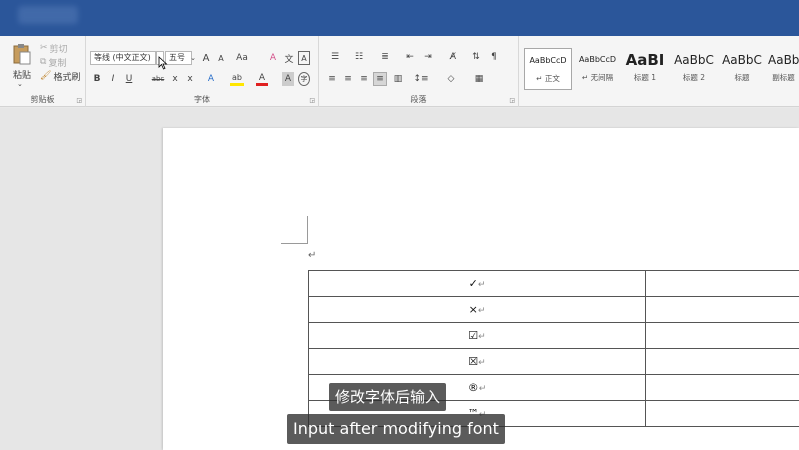 The height and width of the screenshot is (450, 799). Describe the element at coordinates (129, 79) in the screenshot. I see `underline-button: U` at that location.